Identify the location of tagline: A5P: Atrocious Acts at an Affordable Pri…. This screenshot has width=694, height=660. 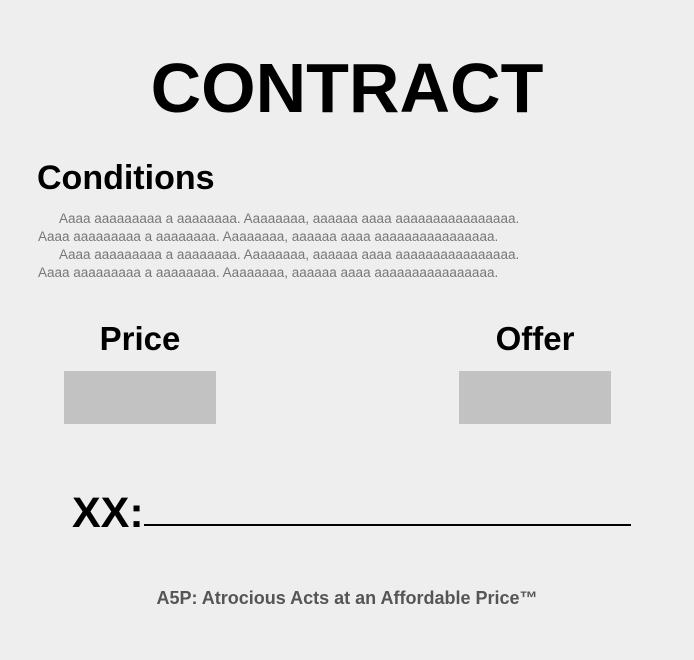
(347, 598).